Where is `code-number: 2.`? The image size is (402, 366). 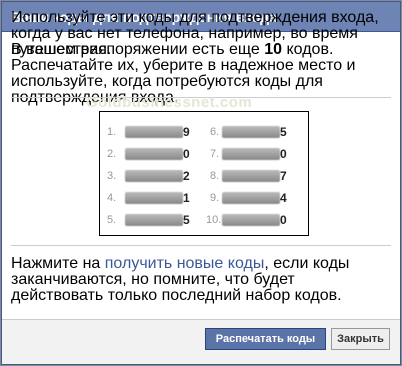 code-number: 2. is located at coordinates (112, 154).